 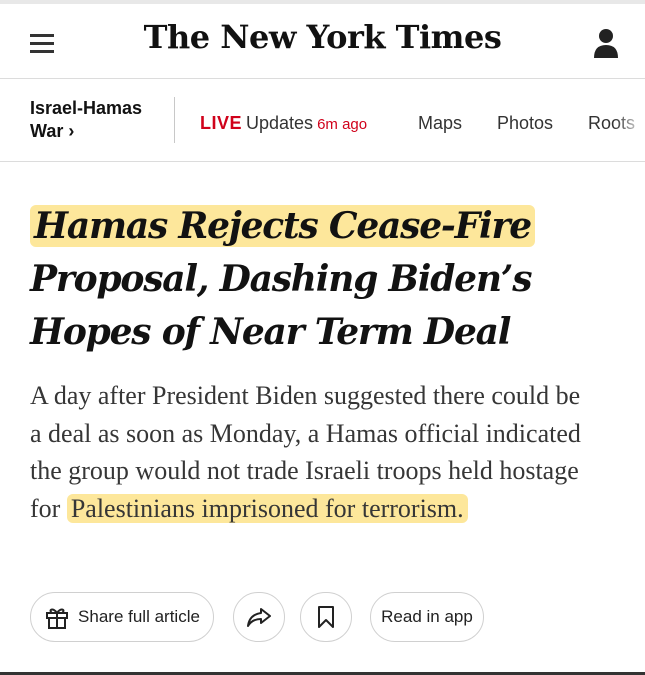 What do you see at coordinates (525, 123) in the screenshot?
I see `nav-item-photos: Photos` at bounding box center [525, 123].